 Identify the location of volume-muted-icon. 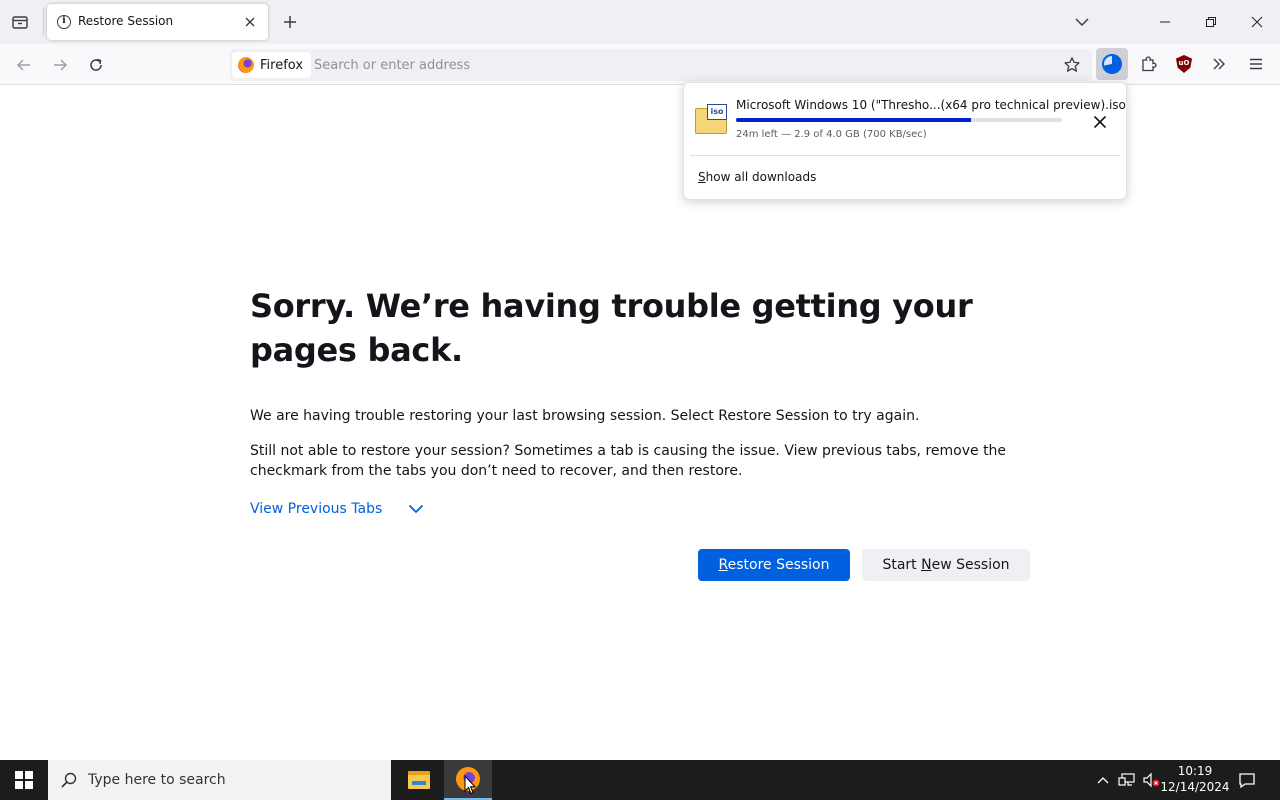
(1151, 780).